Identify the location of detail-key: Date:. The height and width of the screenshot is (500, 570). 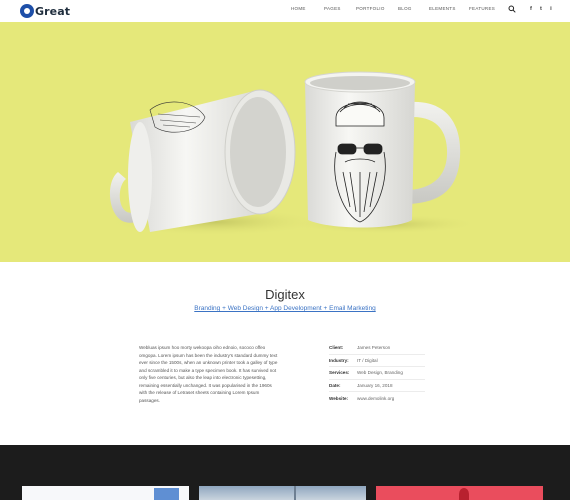
(335, 385).